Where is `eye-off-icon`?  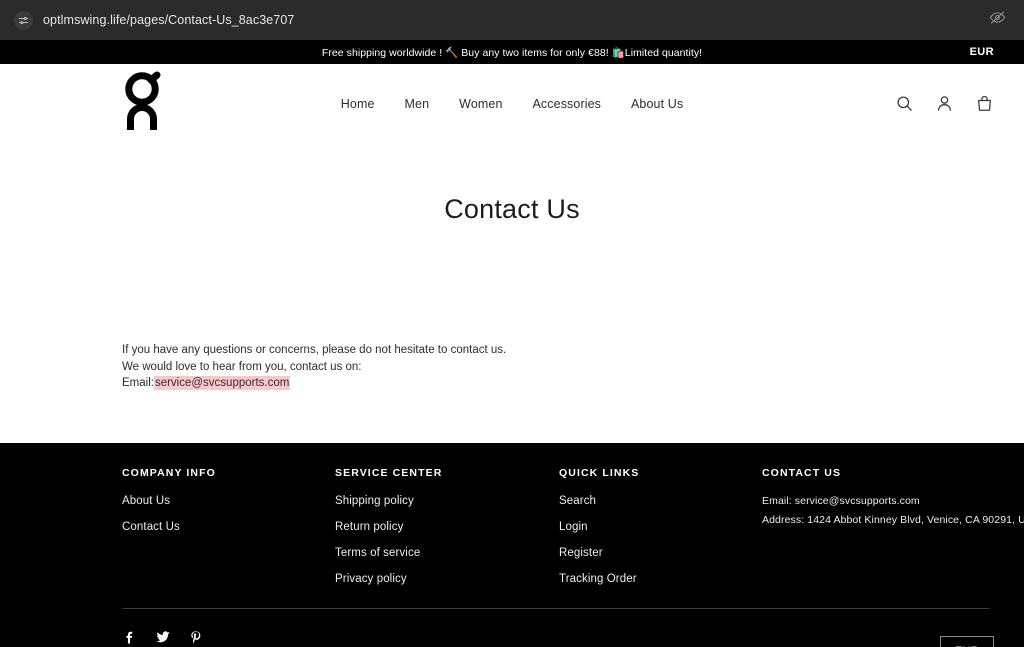
eye-off-icon is located at coordinates (997, 20).